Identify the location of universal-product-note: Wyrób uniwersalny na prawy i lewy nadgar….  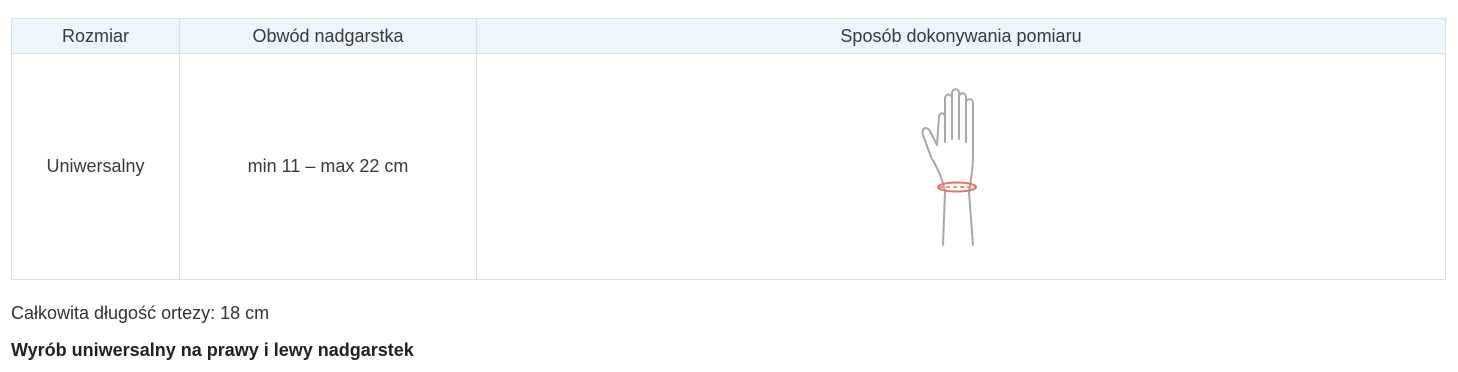
(212, 350).